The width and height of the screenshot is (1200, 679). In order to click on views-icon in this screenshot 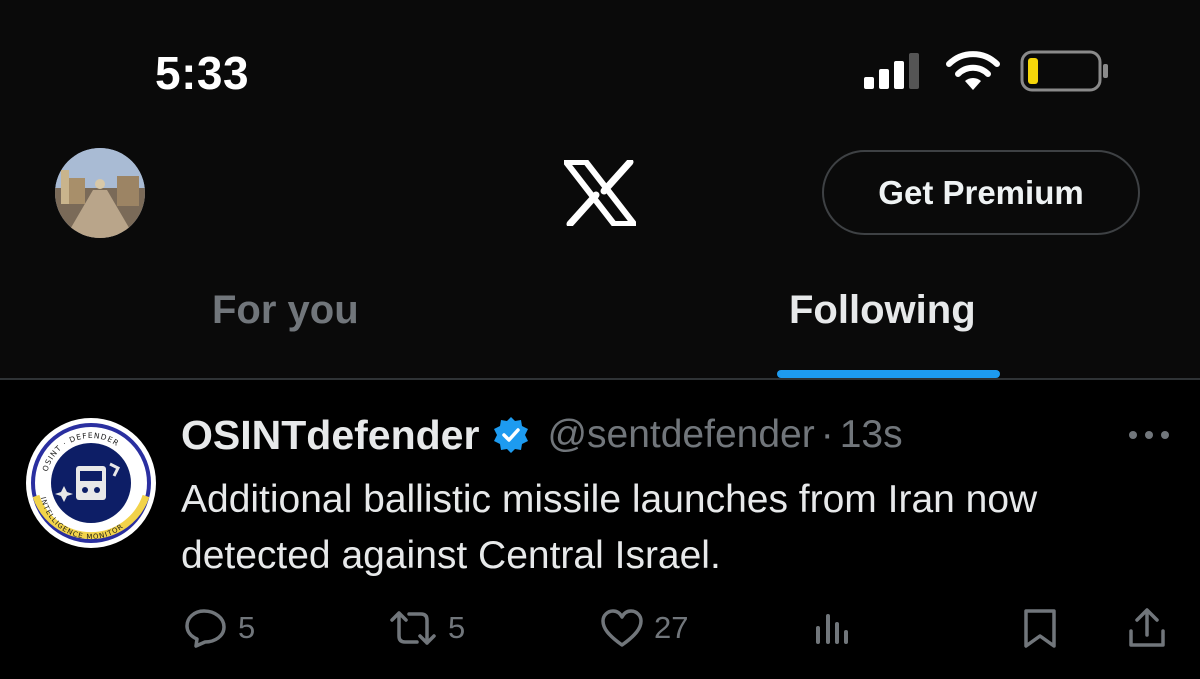, I will do `click(832, 629)`.